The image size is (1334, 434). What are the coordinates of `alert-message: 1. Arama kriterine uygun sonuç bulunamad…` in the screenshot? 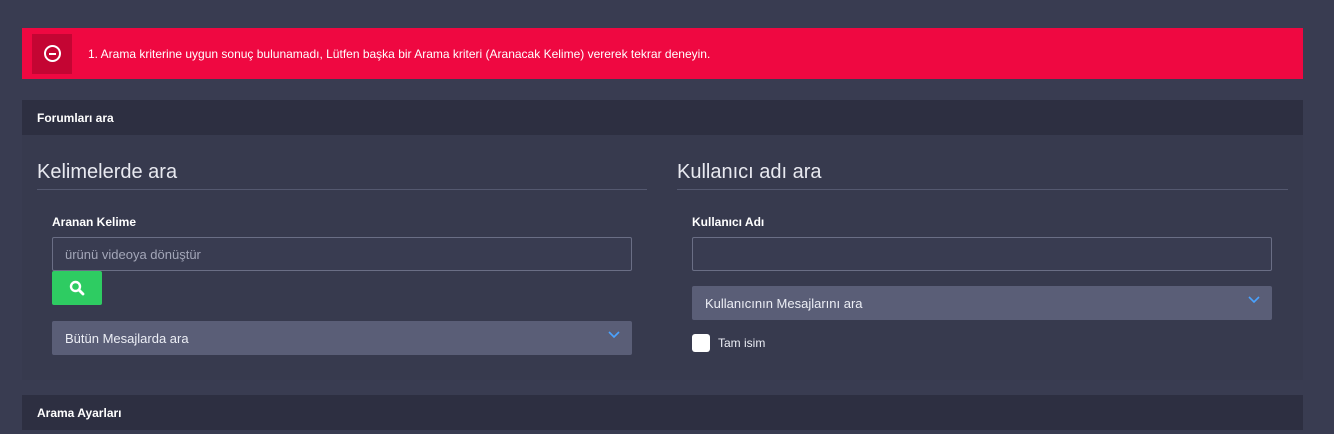 It's located at (399, 53).